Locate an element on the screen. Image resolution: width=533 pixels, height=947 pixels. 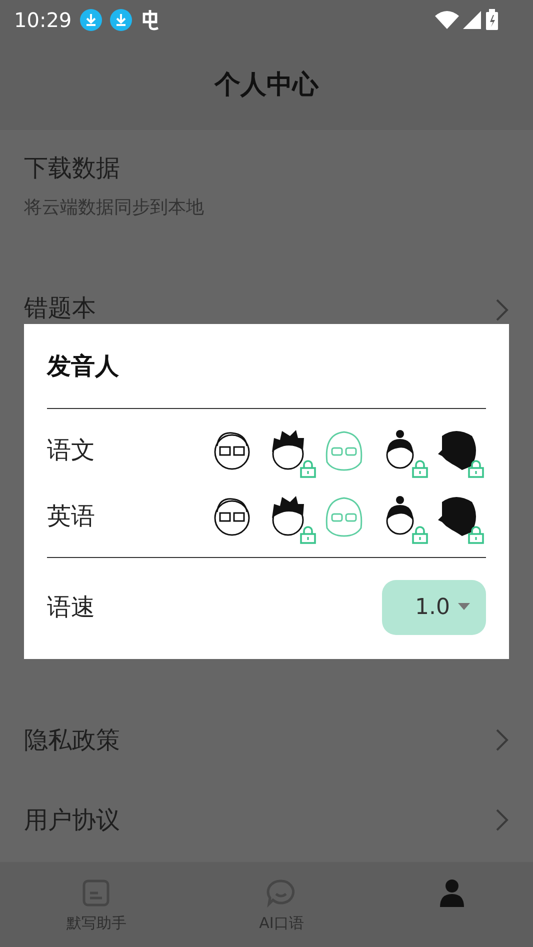
status-time: 10:29 is located at coordinates (43, 20).